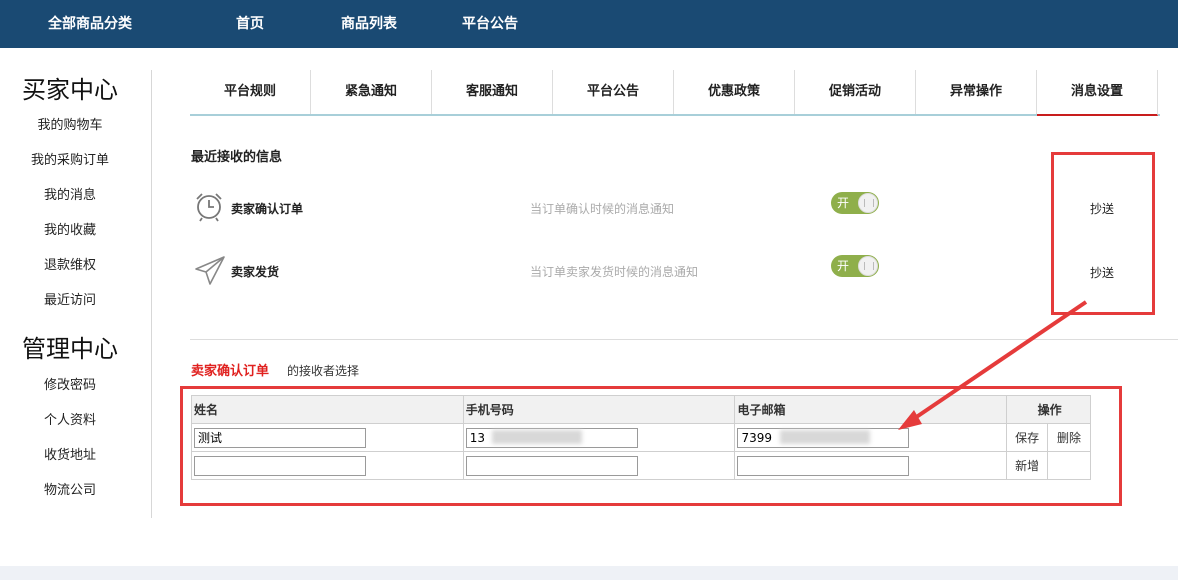 The image size is (1178, 580). I want to click on annotation-arrow, so click(993, 365).